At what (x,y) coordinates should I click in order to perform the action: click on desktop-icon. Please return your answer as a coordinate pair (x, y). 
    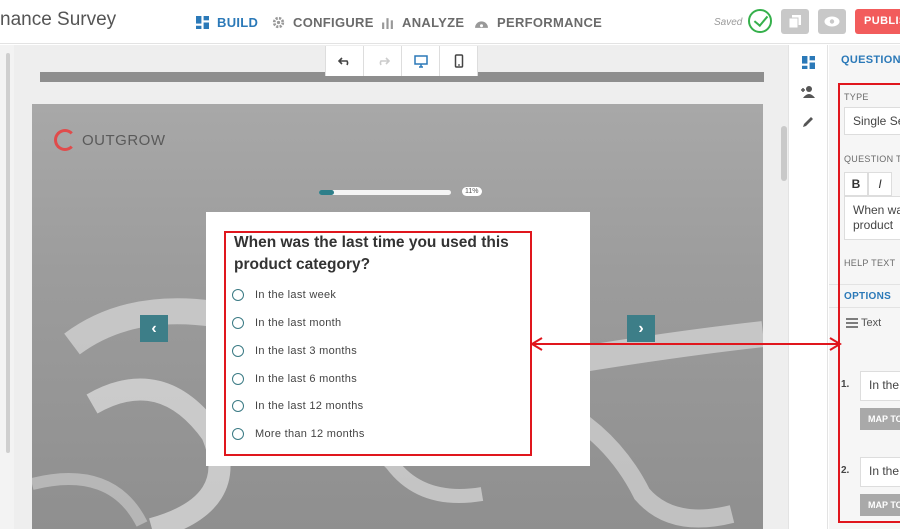
    Looking at the image, I should click on (420, 61).